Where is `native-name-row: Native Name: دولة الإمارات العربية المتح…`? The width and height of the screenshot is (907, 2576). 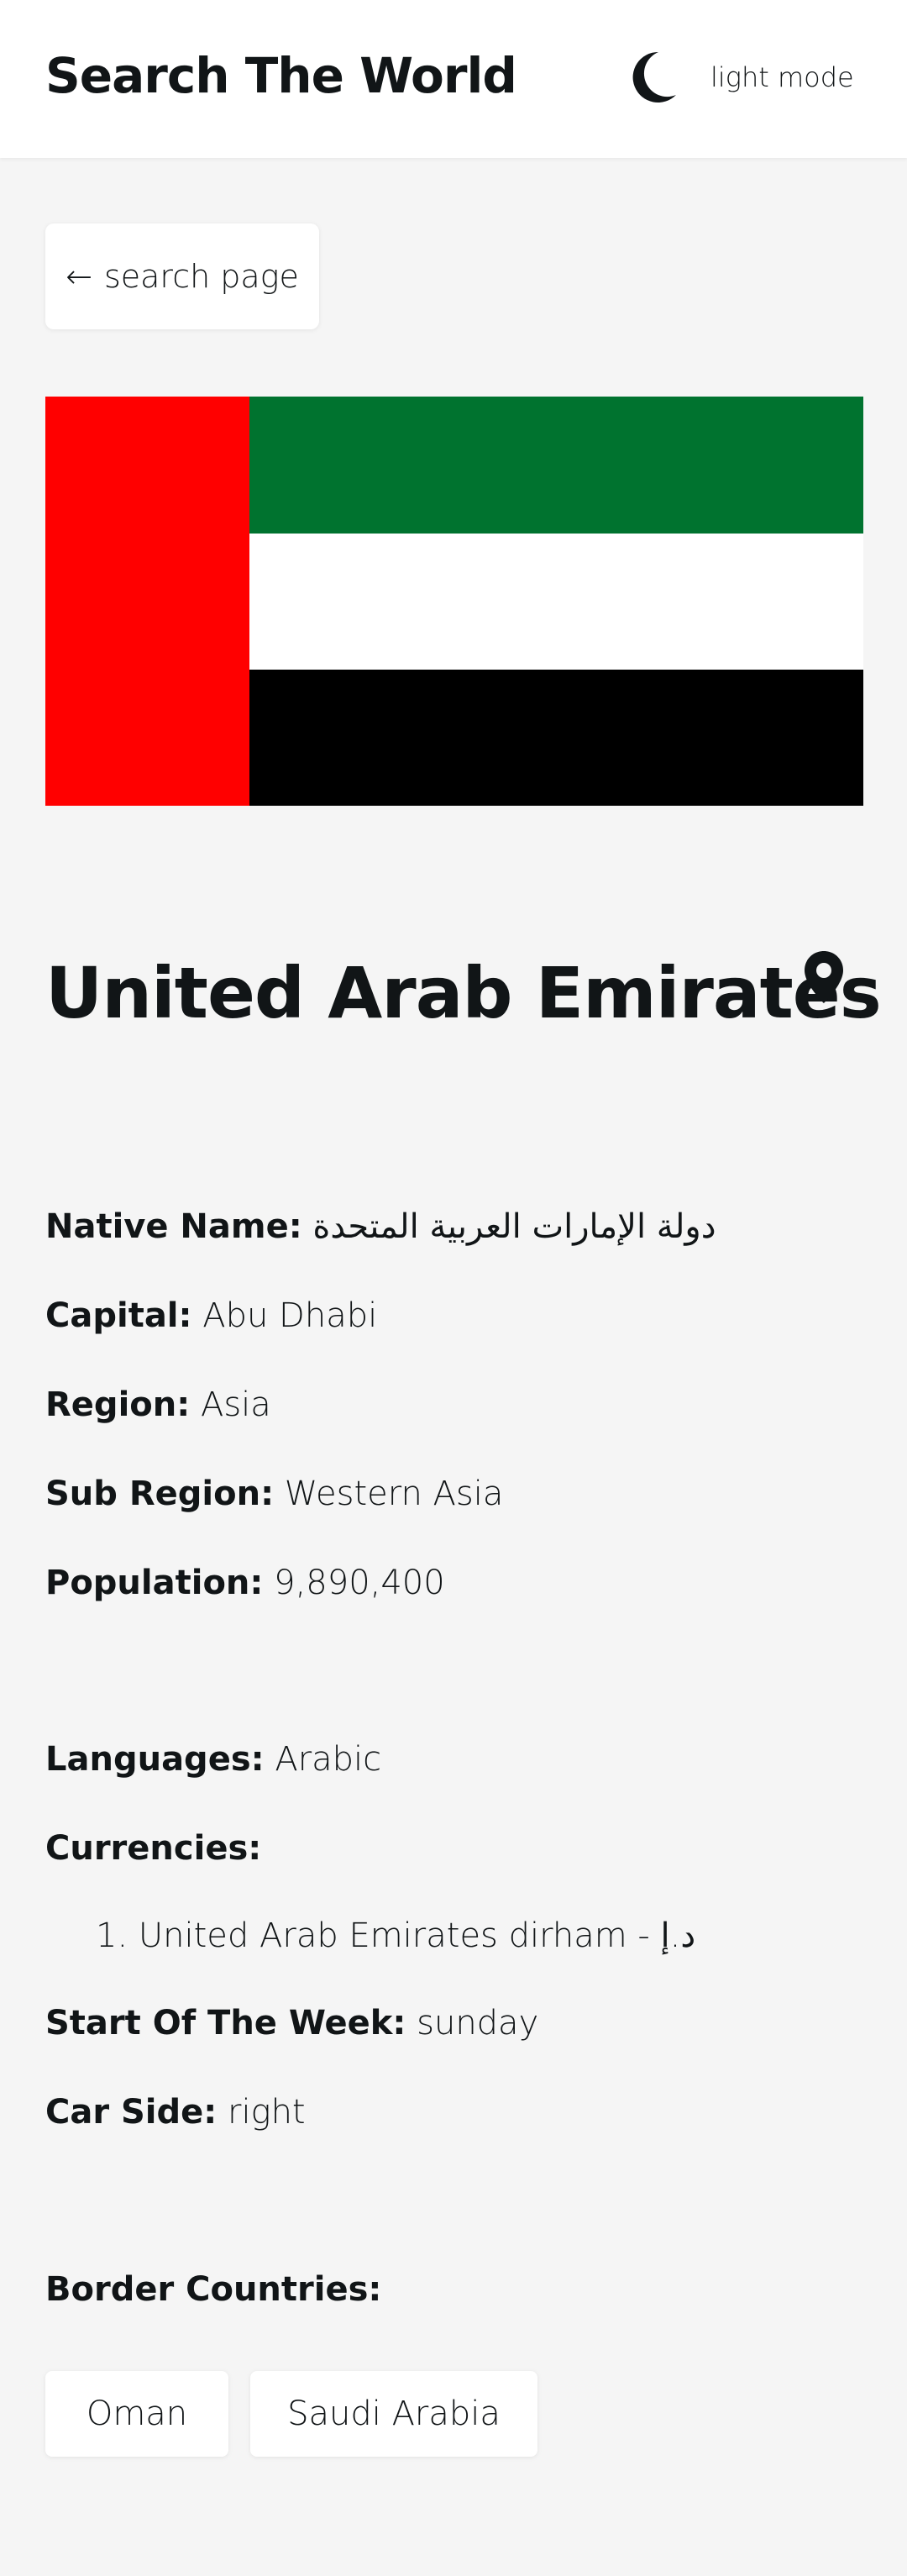
native-name-row: Native Name: دولة الإمارات العربية المتح… is located at coordinates (380, 1226).